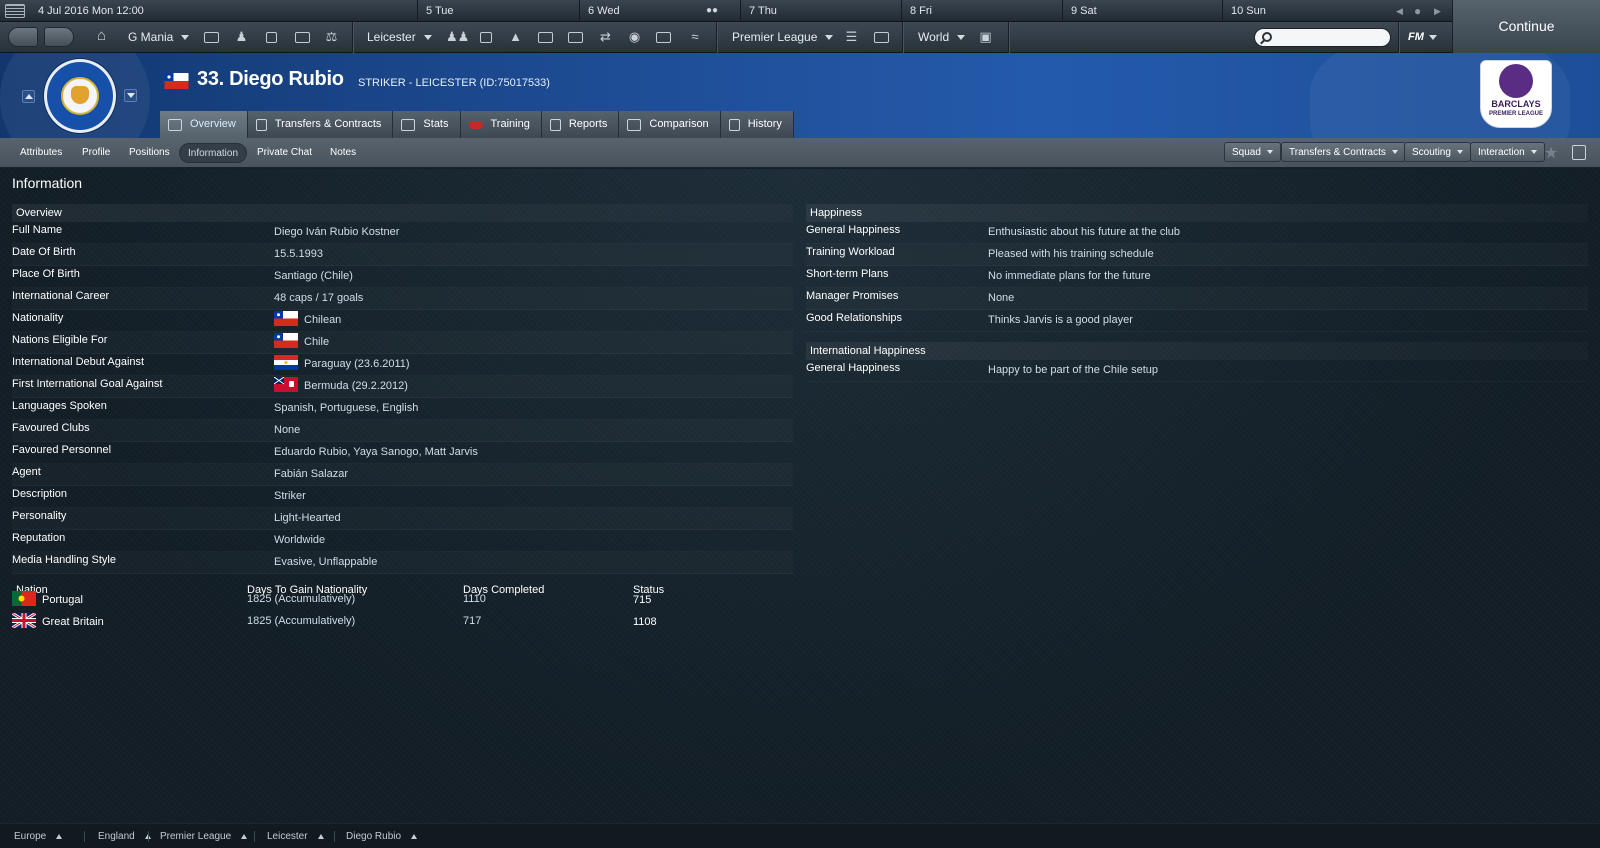  What do you see at coordinates (28, 96) in the screenshot?
I see `previous-player-button` at bounding box center [28, 96].